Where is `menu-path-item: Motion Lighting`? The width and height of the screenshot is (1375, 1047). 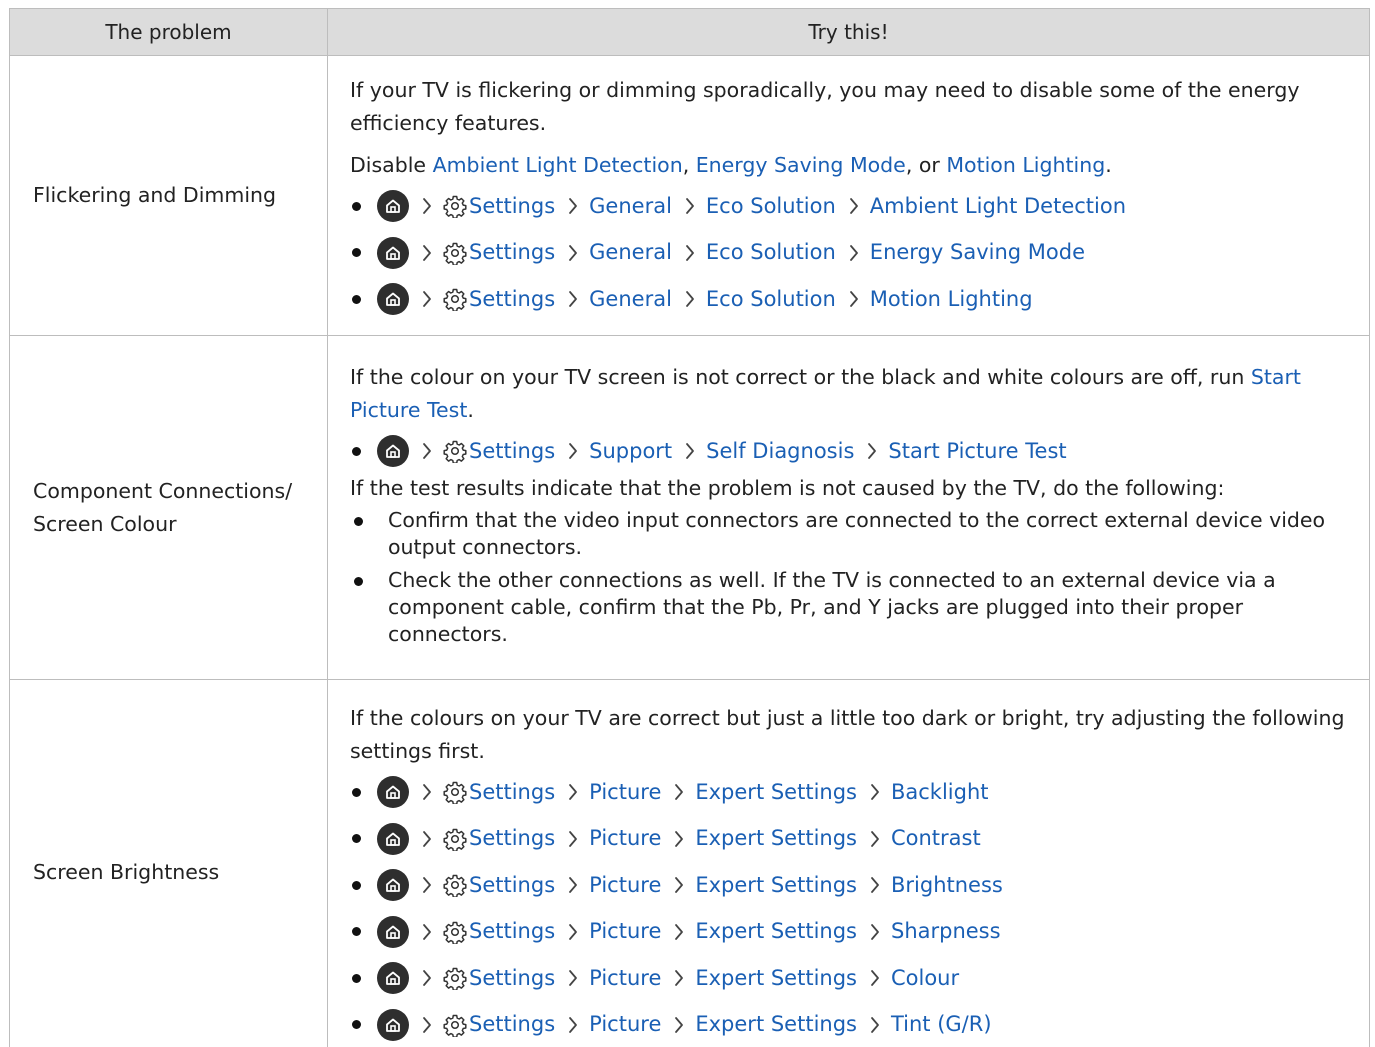 menu-path-item: Motion Lighting is located at coordinates (951, 299).